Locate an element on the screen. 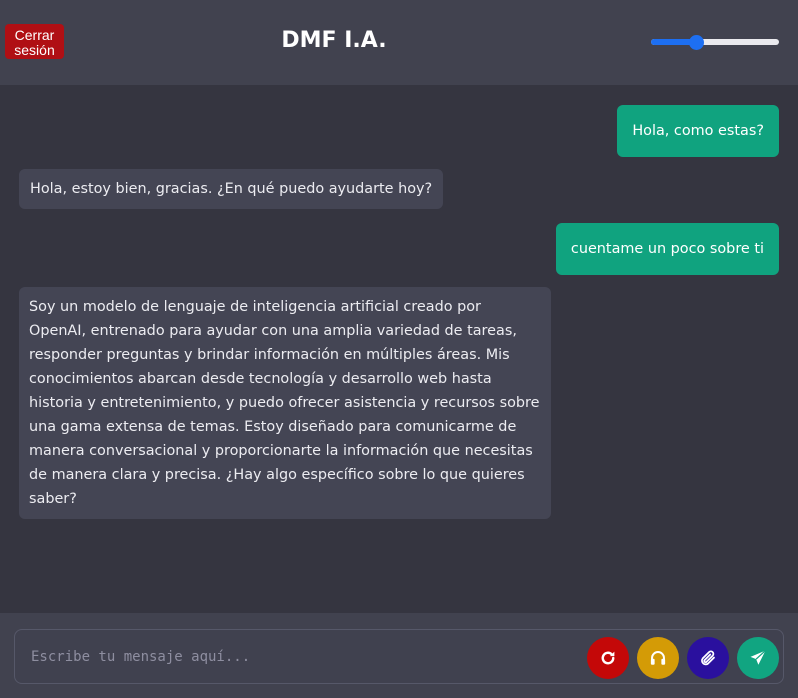 This screenshot has width=798, height=698. user-message: cuentame un poco sobre ti is located at coordinates (667, 249).